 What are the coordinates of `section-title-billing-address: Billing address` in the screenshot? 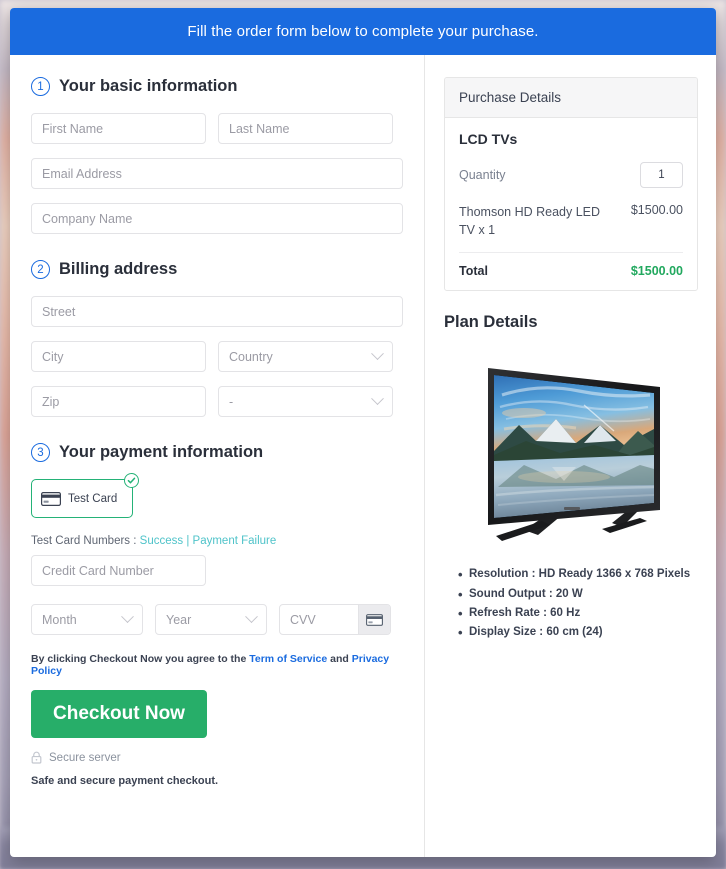 It's located at (118, 269).